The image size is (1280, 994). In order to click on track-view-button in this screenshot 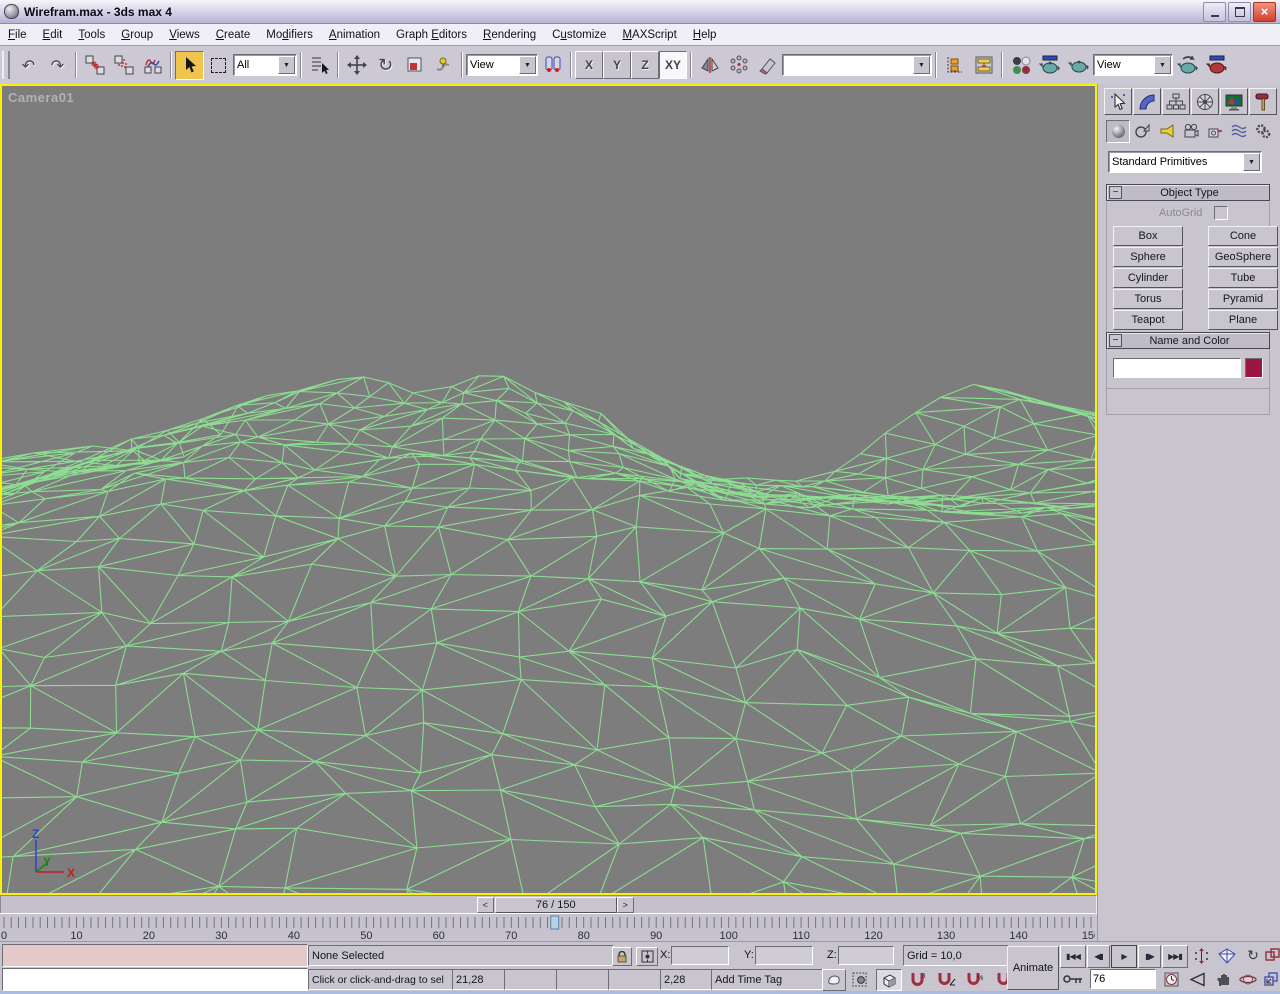, I will do `click(954, 65)`.